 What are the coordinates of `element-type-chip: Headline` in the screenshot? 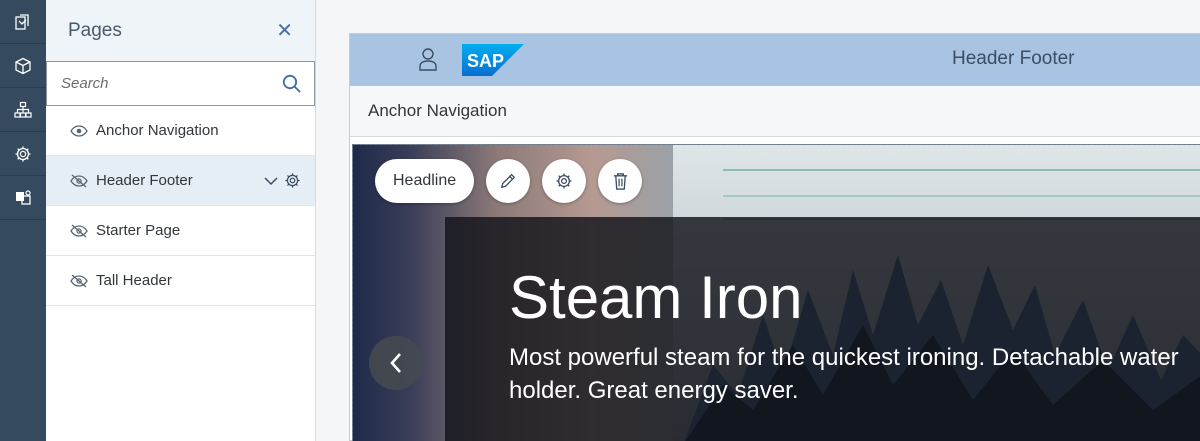 It's located at (425, 181).